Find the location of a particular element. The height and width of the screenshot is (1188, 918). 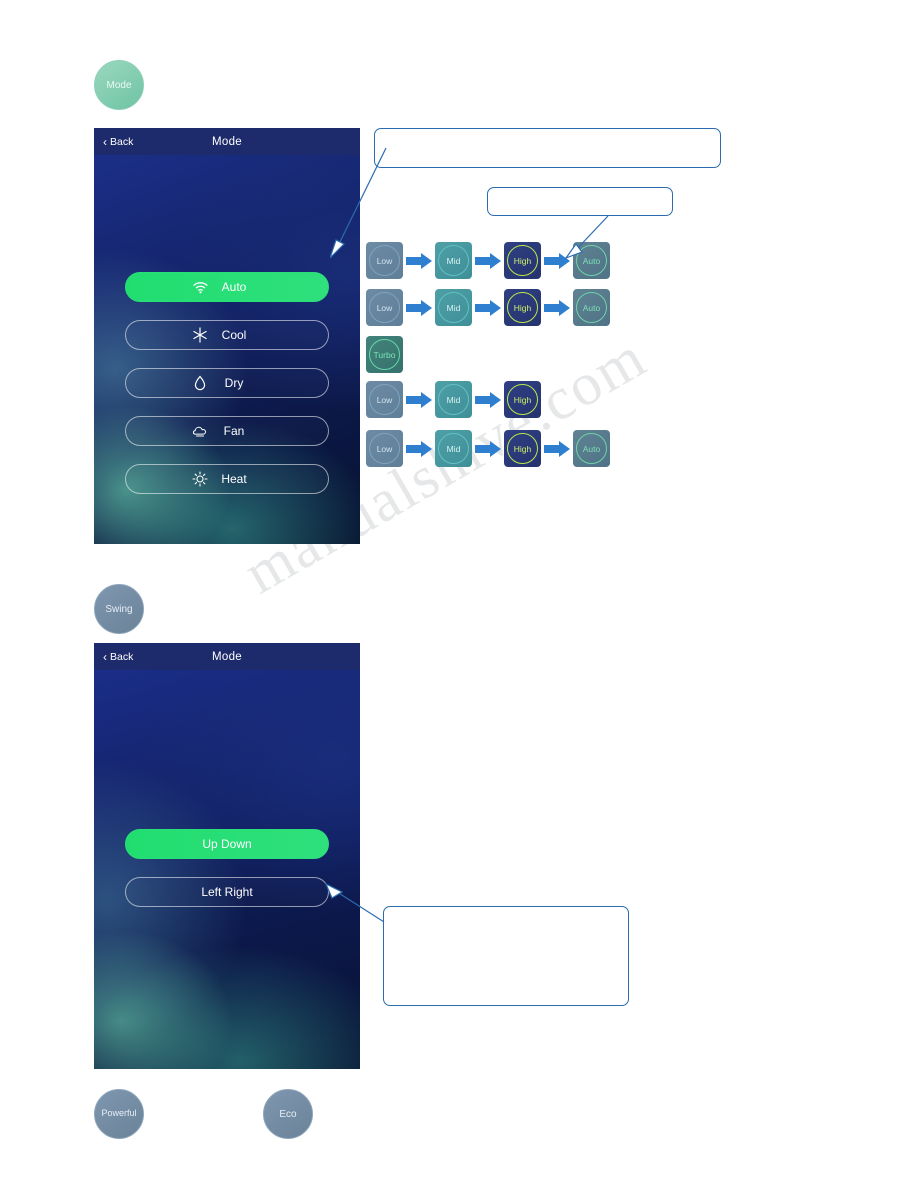

callout-top is located at coordinates (547, 148).